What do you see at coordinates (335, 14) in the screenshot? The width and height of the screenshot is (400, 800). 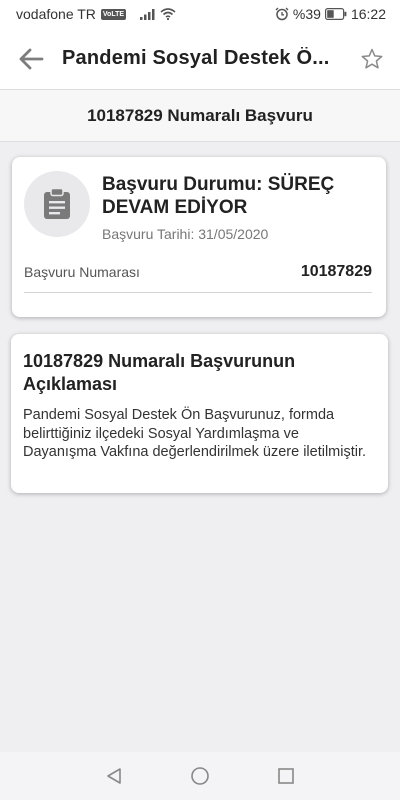 I see `battery-icon` at bounding box center [335, 14].